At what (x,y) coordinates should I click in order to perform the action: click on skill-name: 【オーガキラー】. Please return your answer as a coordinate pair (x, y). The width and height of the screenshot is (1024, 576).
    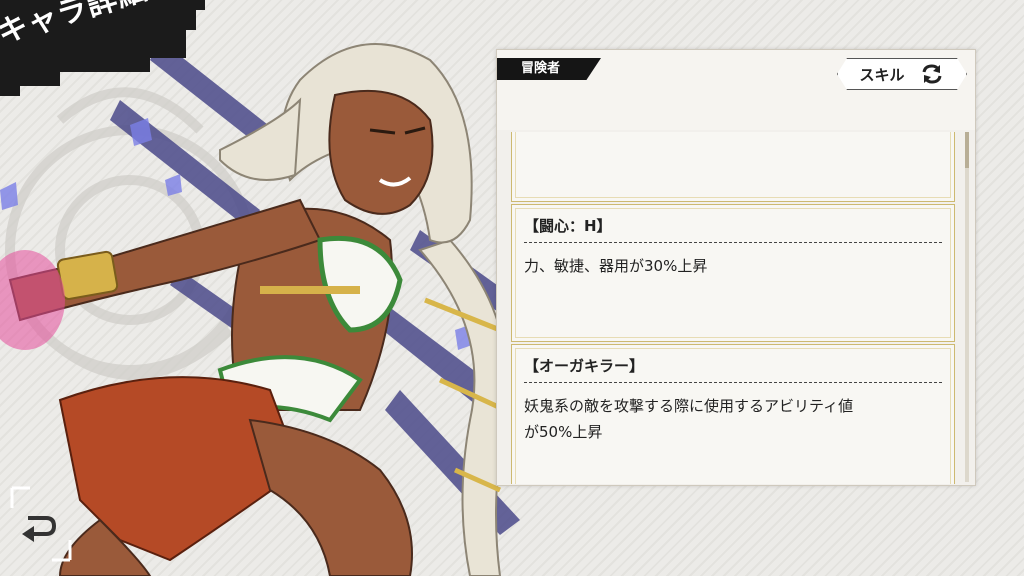
    Looking at the image, I should click on (733, 369).